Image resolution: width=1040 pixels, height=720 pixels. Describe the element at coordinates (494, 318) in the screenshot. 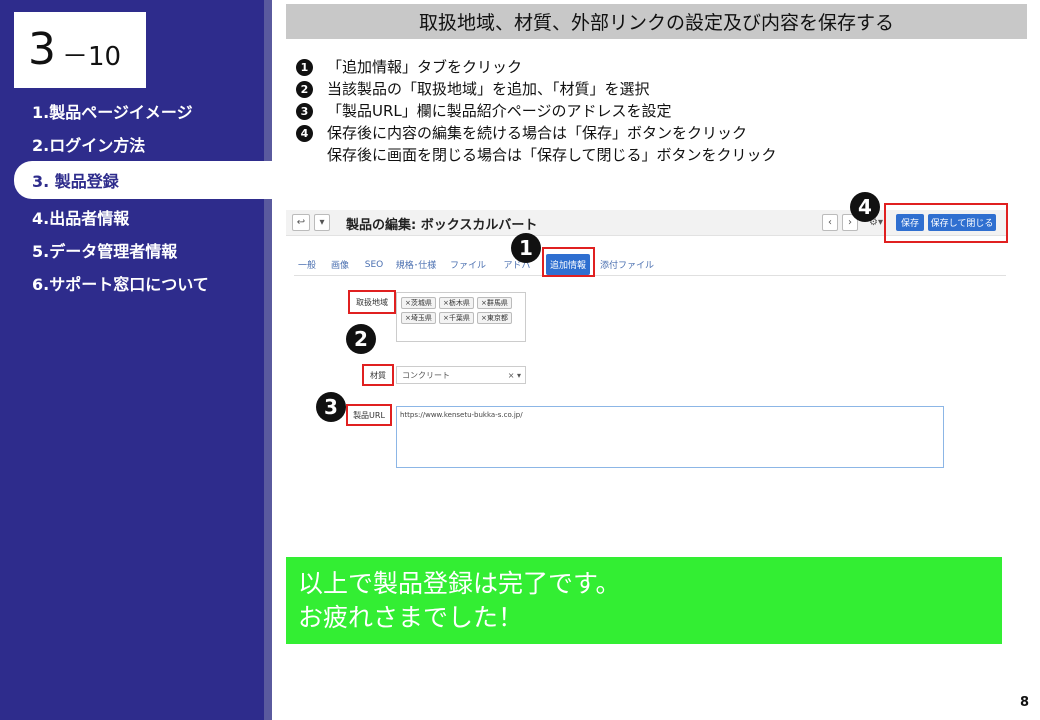

I see `region-tag: ×東京都` at that location.